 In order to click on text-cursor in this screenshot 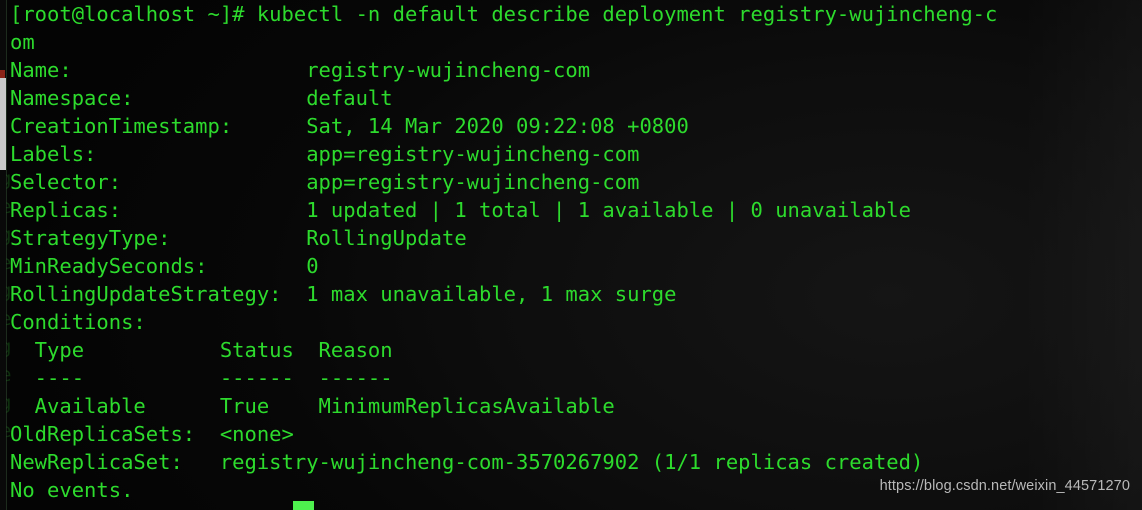, I will do `click(303, 505)`.